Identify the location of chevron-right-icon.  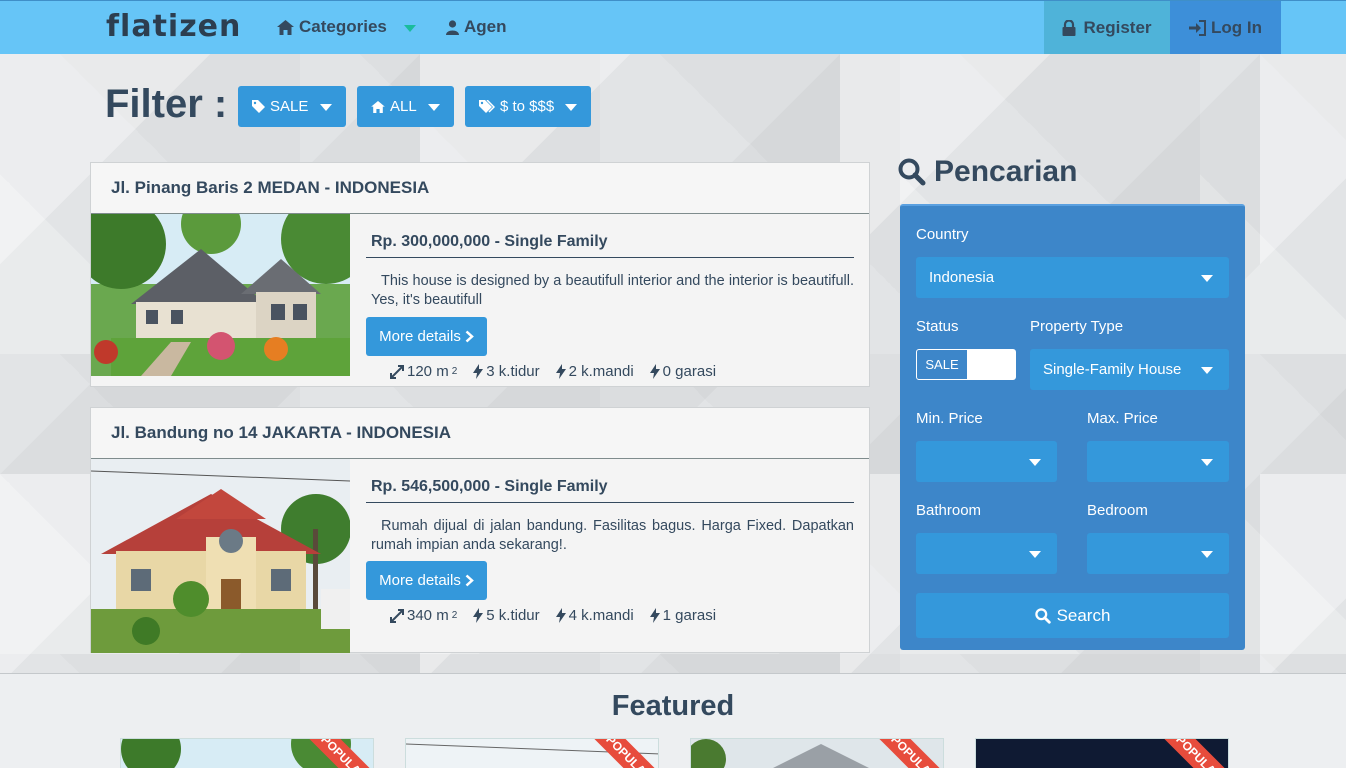
(469, 580).